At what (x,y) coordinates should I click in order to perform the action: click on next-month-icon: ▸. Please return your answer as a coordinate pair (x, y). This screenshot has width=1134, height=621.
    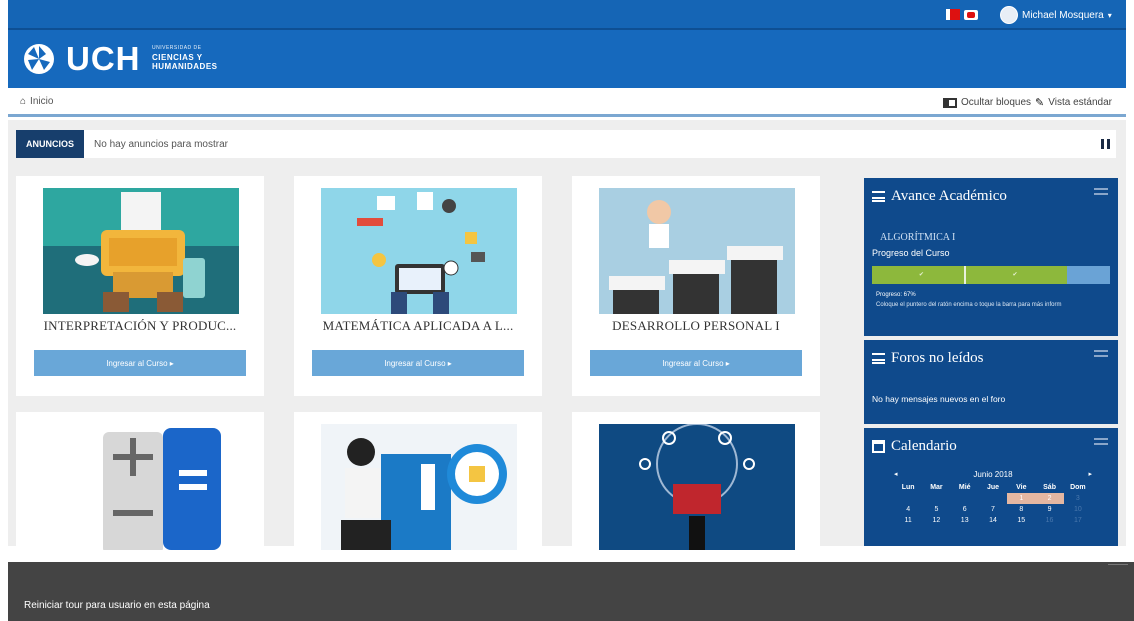
    Looking at the image, I should click on (1090, 474).